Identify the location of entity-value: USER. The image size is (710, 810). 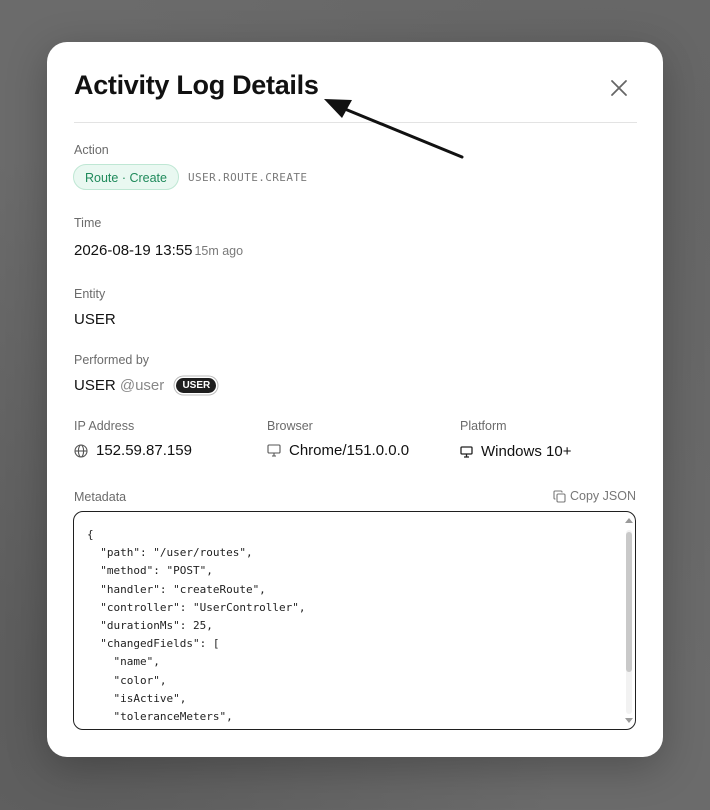
(95, 319).